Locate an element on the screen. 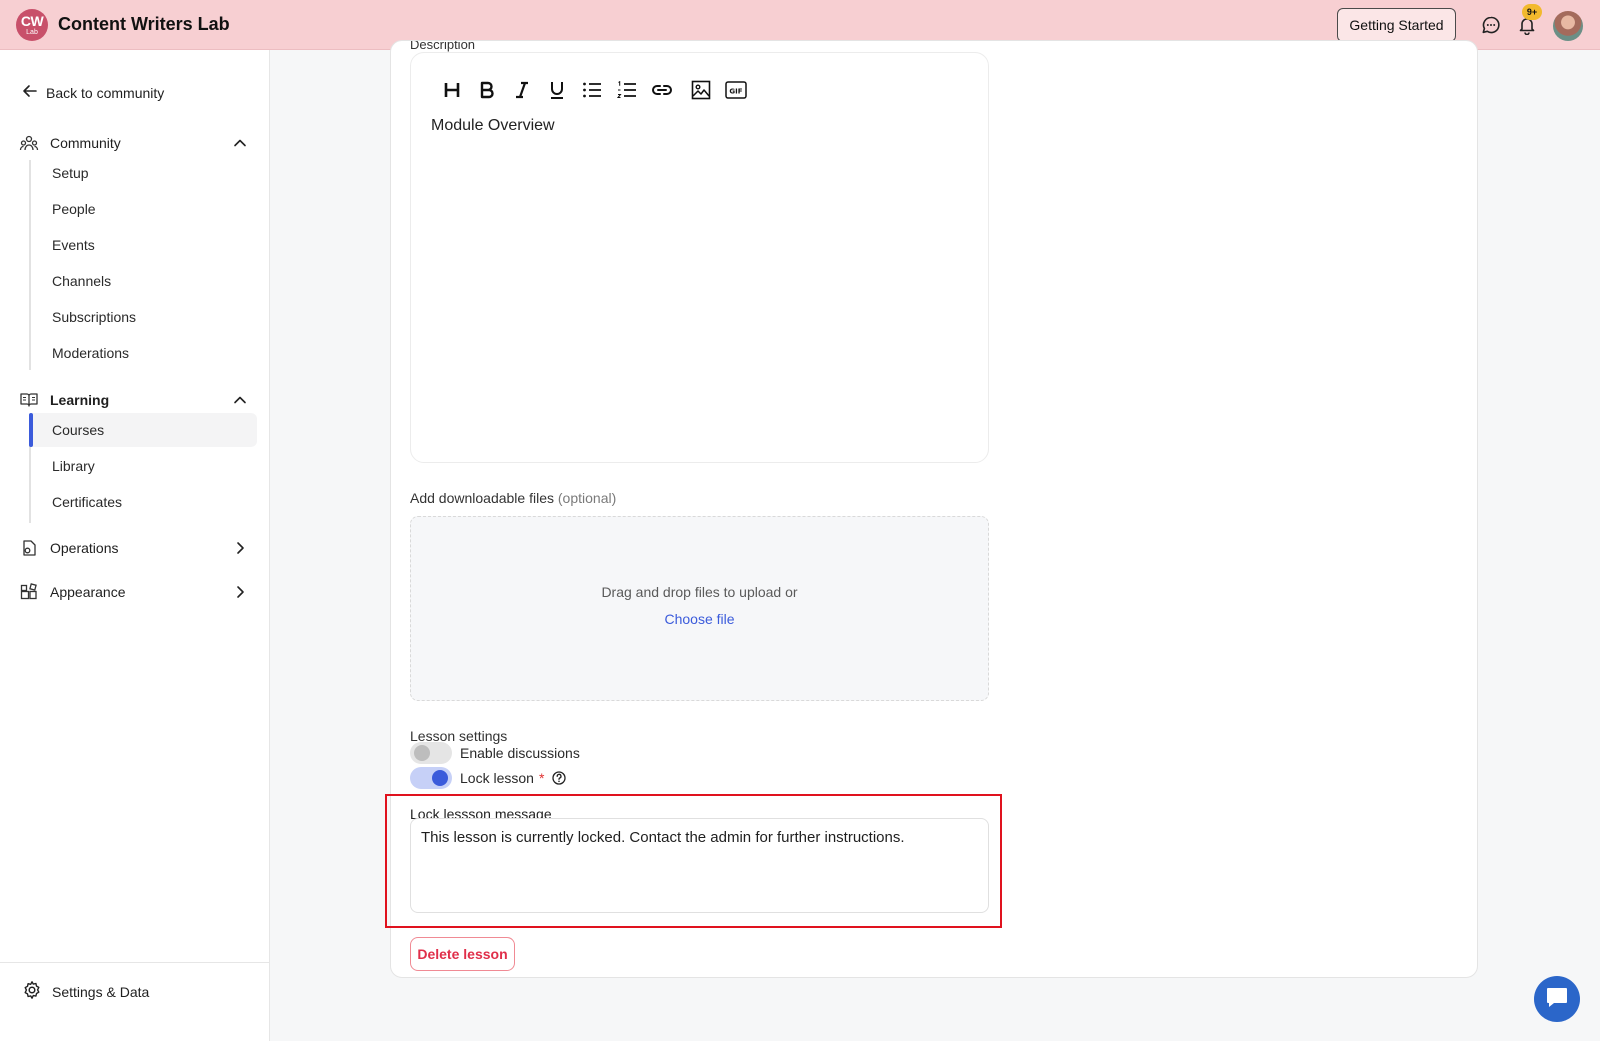  sidebar-section-community: Community is located at coordinates (134, 143).